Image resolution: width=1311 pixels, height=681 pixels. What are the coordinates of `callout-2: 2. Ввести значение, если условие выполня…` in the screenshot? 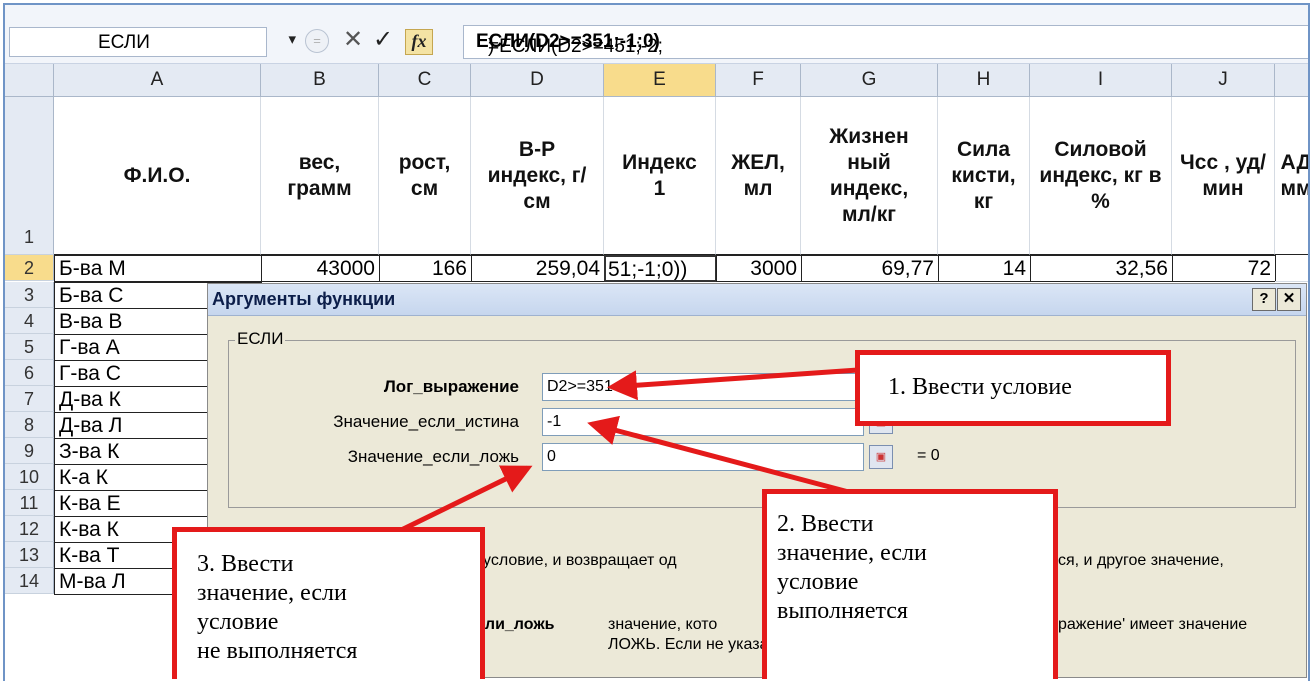 It's located at (910, 584).